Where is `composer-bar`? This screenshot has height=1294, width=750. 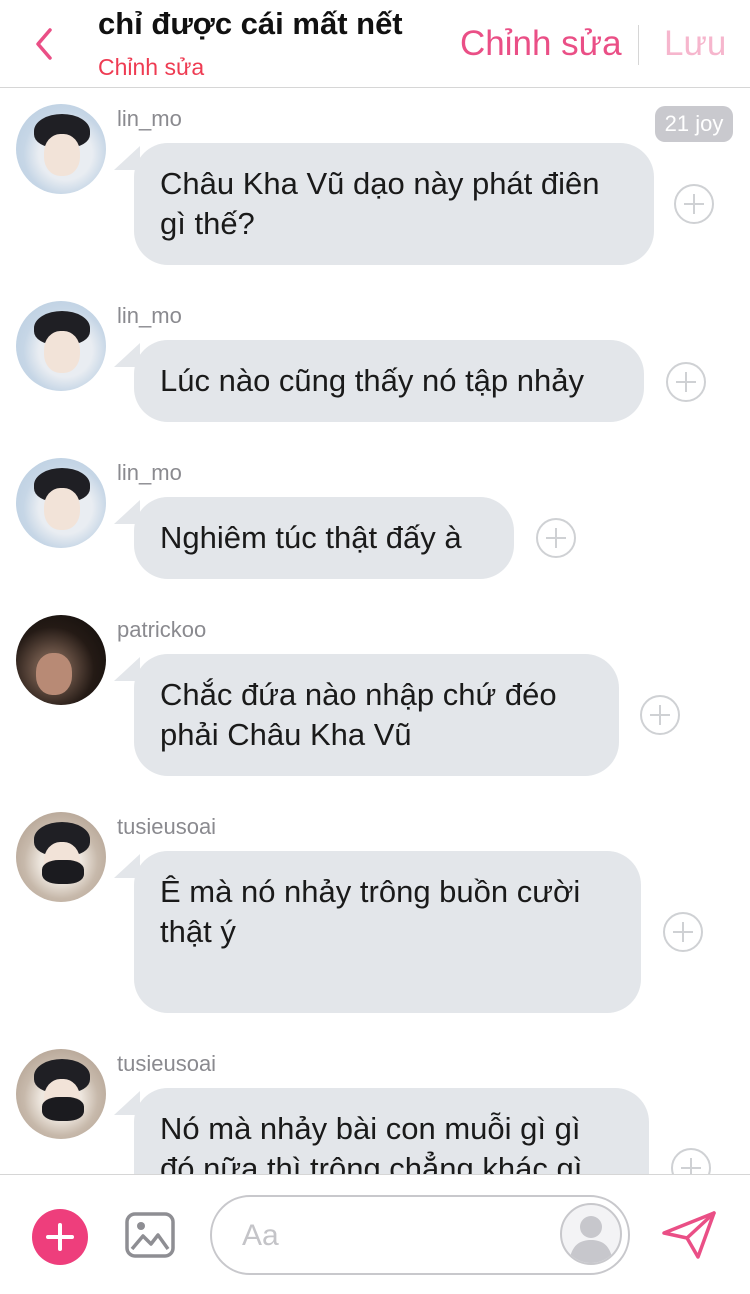
composer-bar is located at coordinates (375, 1234).